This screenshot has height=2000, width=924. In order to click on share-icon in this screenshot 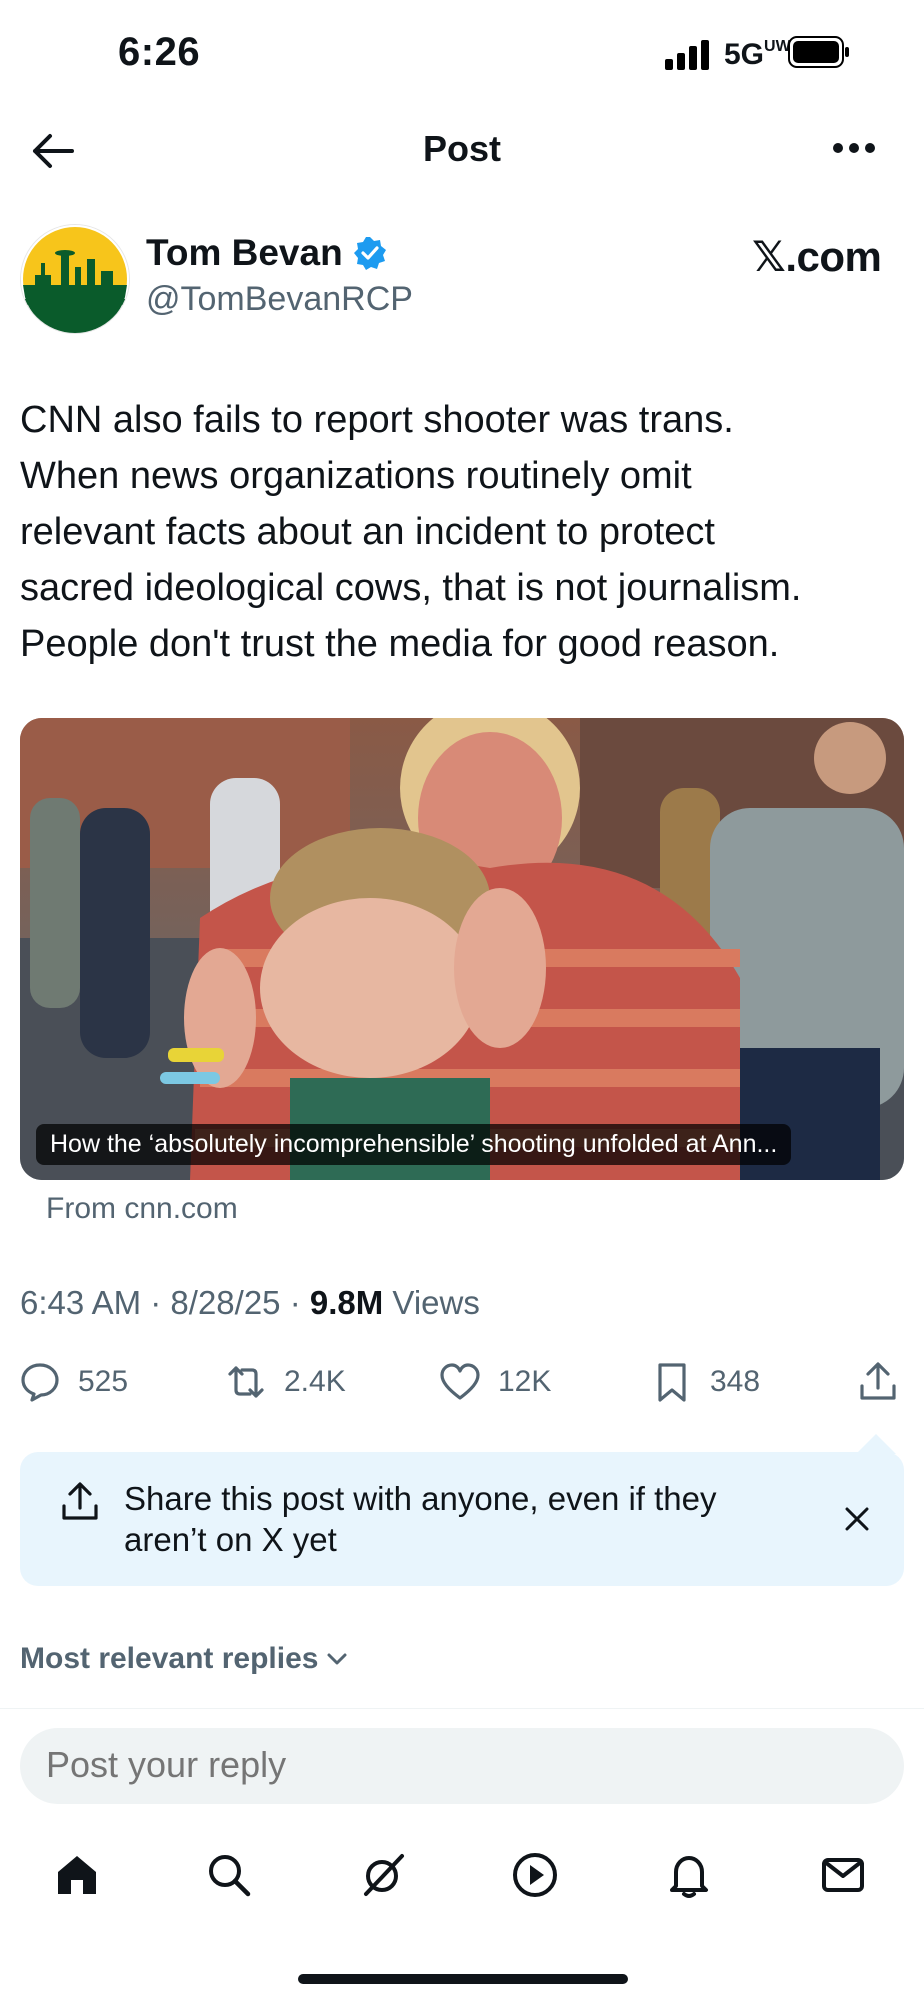, I will do `click(878, 1381)`.